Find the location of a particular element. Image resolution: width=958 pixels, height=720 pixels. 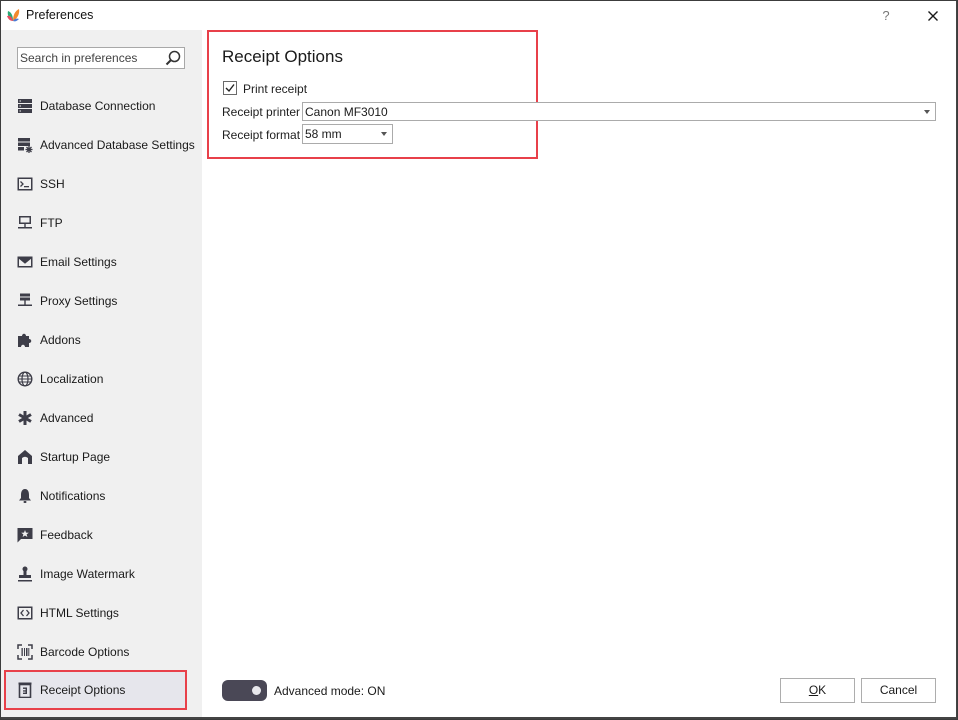

sidebar-item-startup-page: Startup Page is located at coordinates (95, 457).